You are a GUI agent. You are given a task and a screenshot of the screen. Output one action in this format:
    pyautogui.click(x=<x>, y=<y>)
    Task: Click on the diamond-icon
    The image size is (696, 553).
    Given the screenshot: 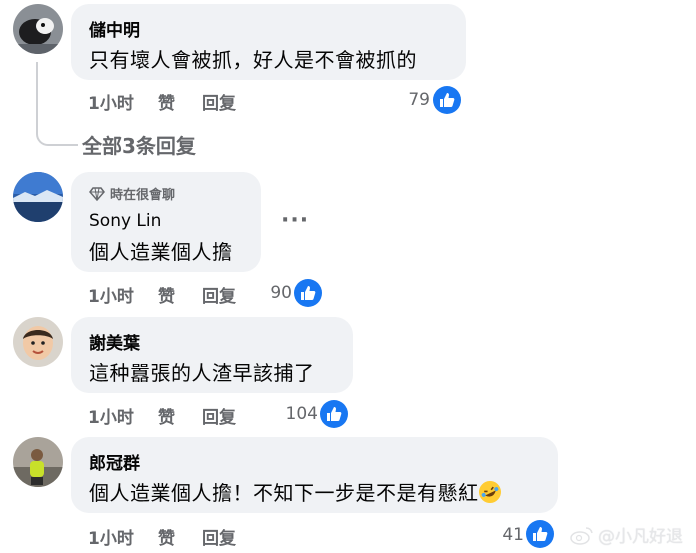 What is the action you would take?
    pyautogui.click(x=97, y=193)
    